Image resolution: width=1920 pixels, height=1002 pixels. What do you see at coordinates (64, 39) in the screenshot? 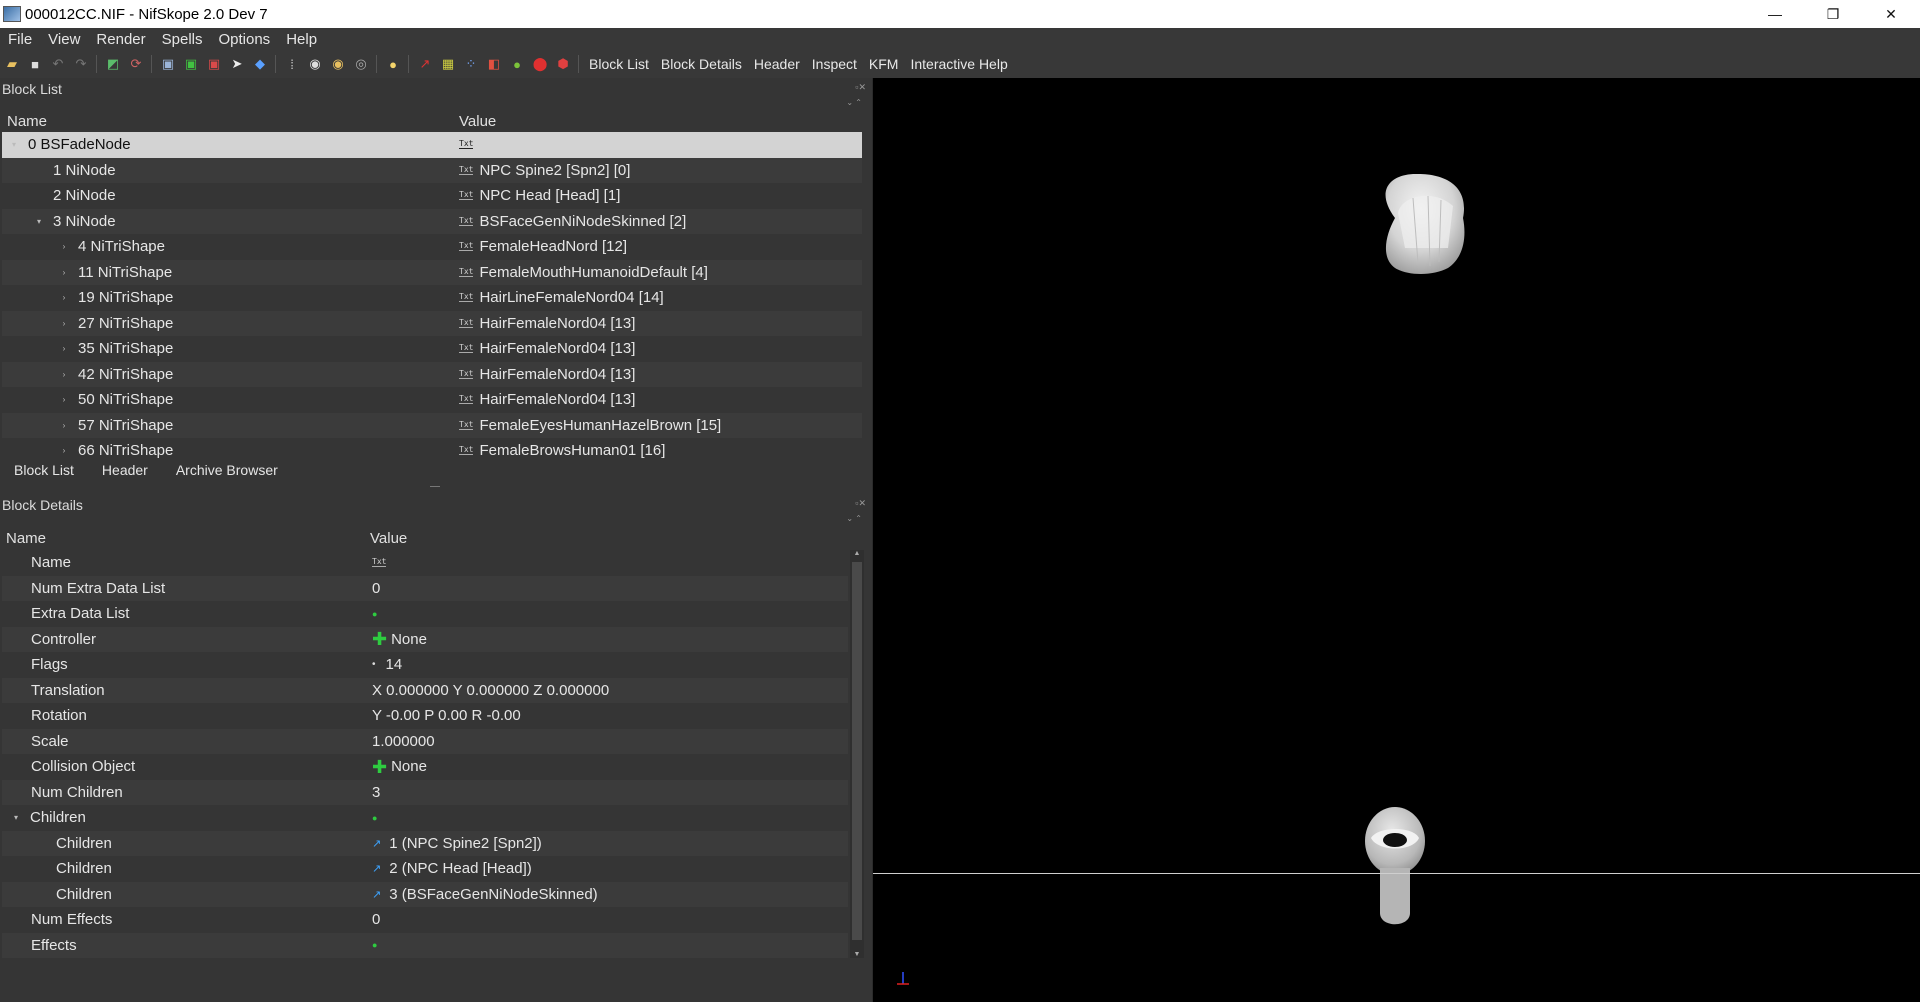
I see `menu-view: View` at bounding box center [64, 39].